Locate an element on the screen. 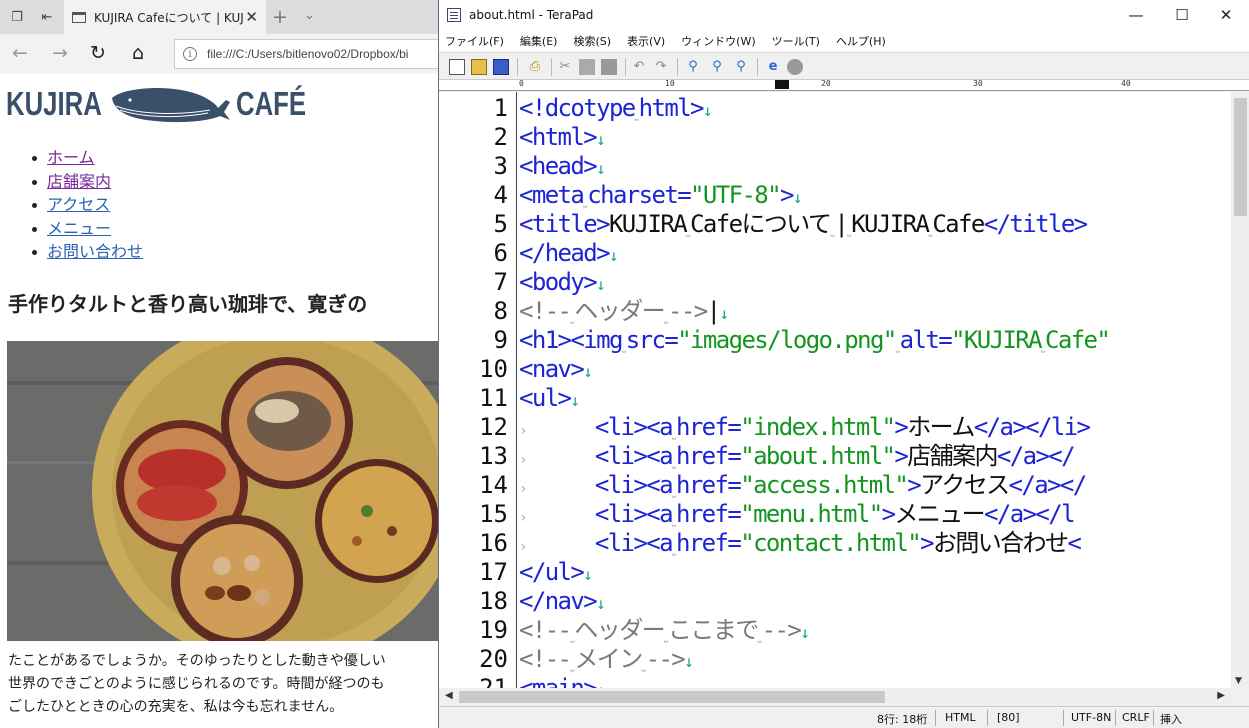  code-token: <body> is located at coordinates (558, 282).